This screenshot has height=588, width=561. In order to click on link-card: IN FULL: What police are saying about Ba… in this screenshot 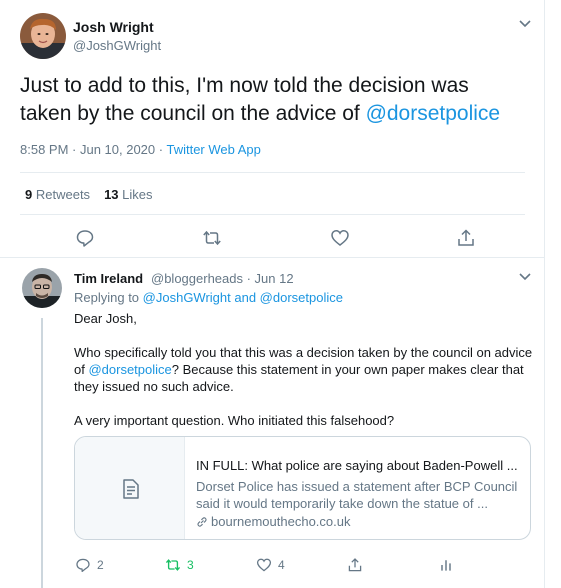, I will do `click(302, 488)`.